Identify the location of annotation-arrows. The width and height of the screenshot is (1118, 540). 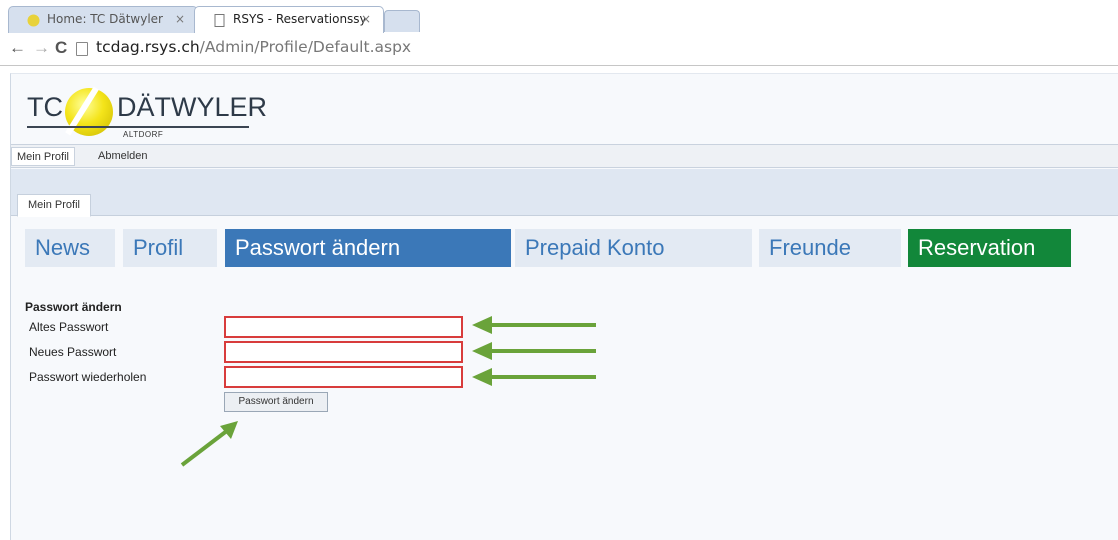
(388, 391).